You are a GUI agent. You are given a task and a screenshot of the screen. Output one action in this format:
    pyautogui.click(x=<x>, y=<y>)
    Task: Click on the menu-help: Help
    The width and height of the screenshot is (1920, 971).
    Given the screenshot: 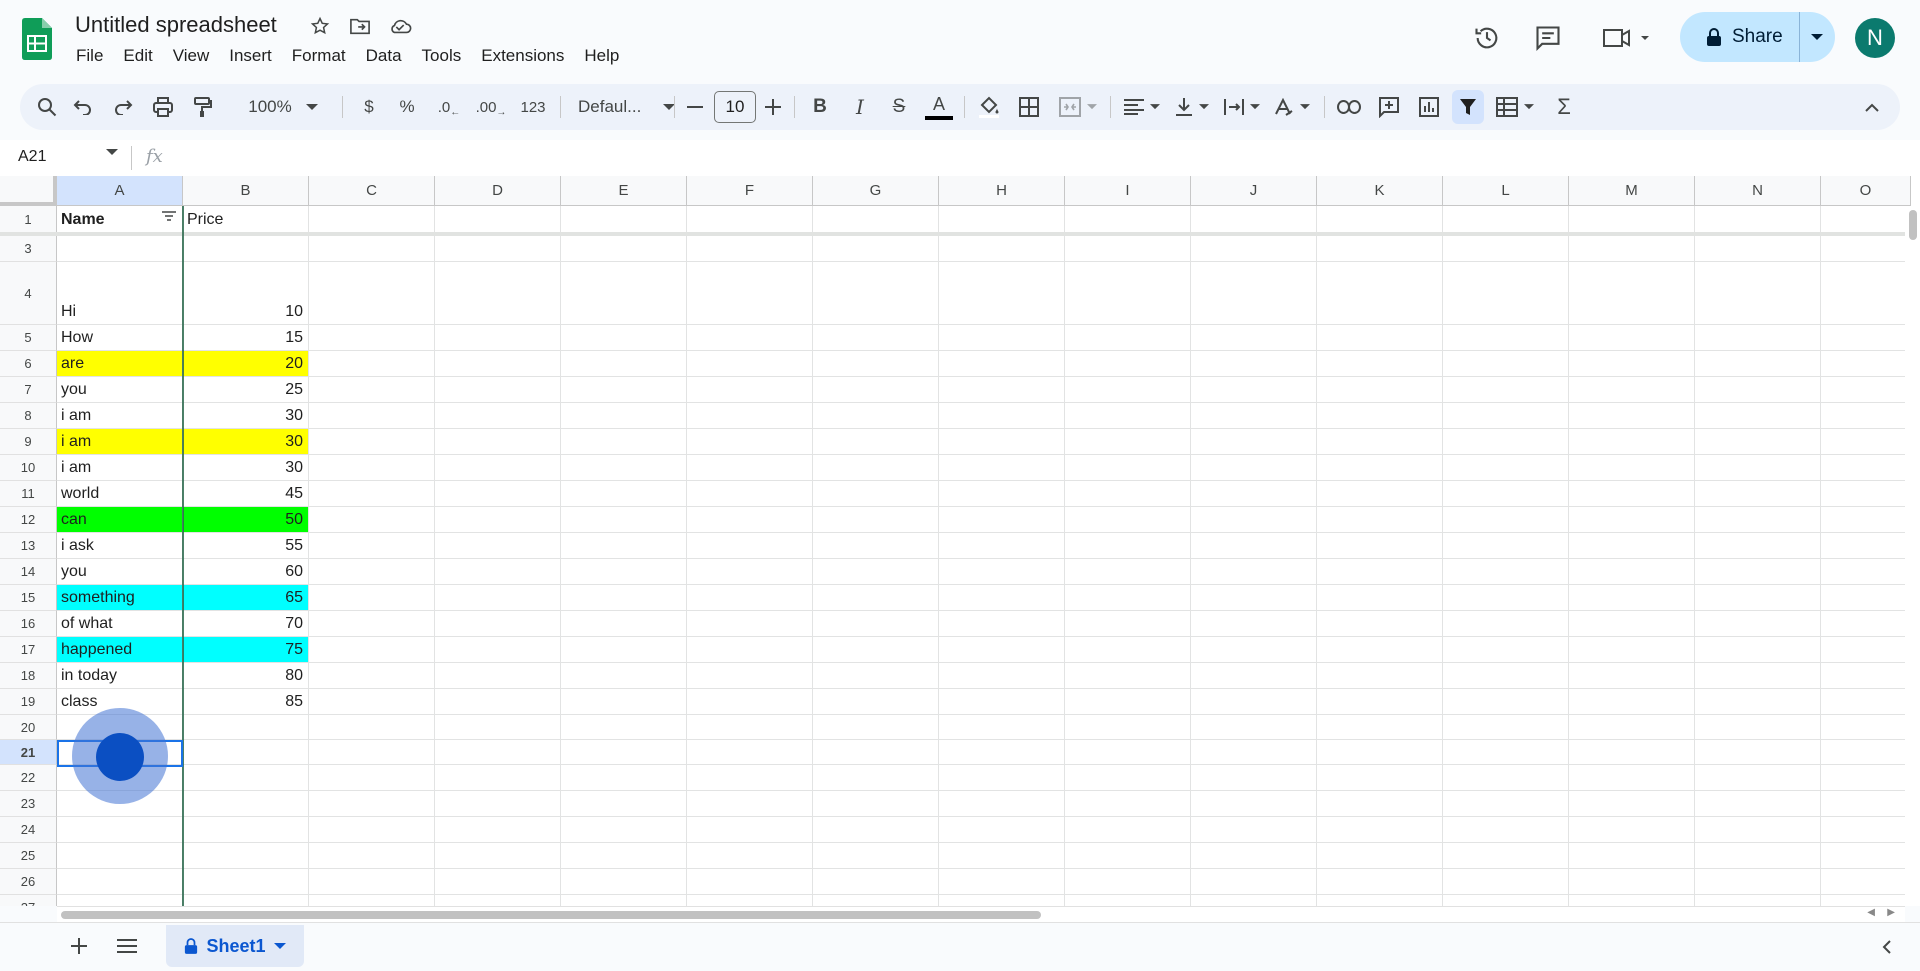 What is the action you would take?
    pyautogui.click(x=606, y=56)
    